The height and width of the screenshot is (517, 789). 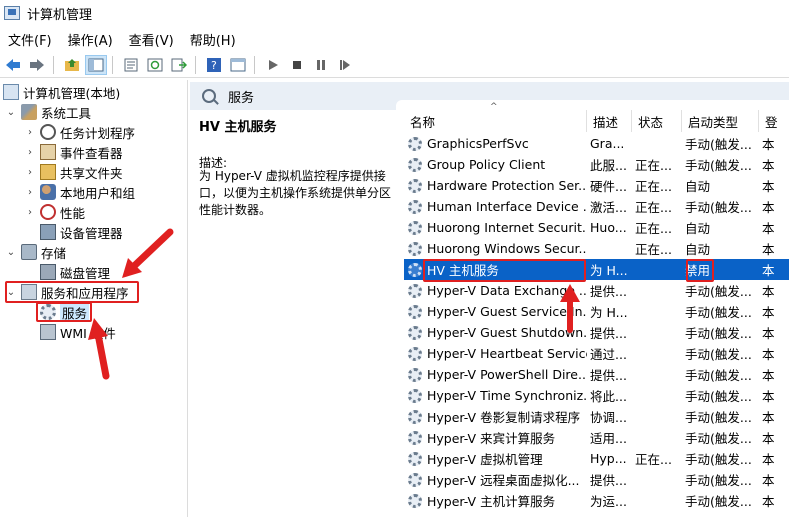 I want to click on service-name-cell: Hyper-V 主机计算服务, so click(x=495, y=500).